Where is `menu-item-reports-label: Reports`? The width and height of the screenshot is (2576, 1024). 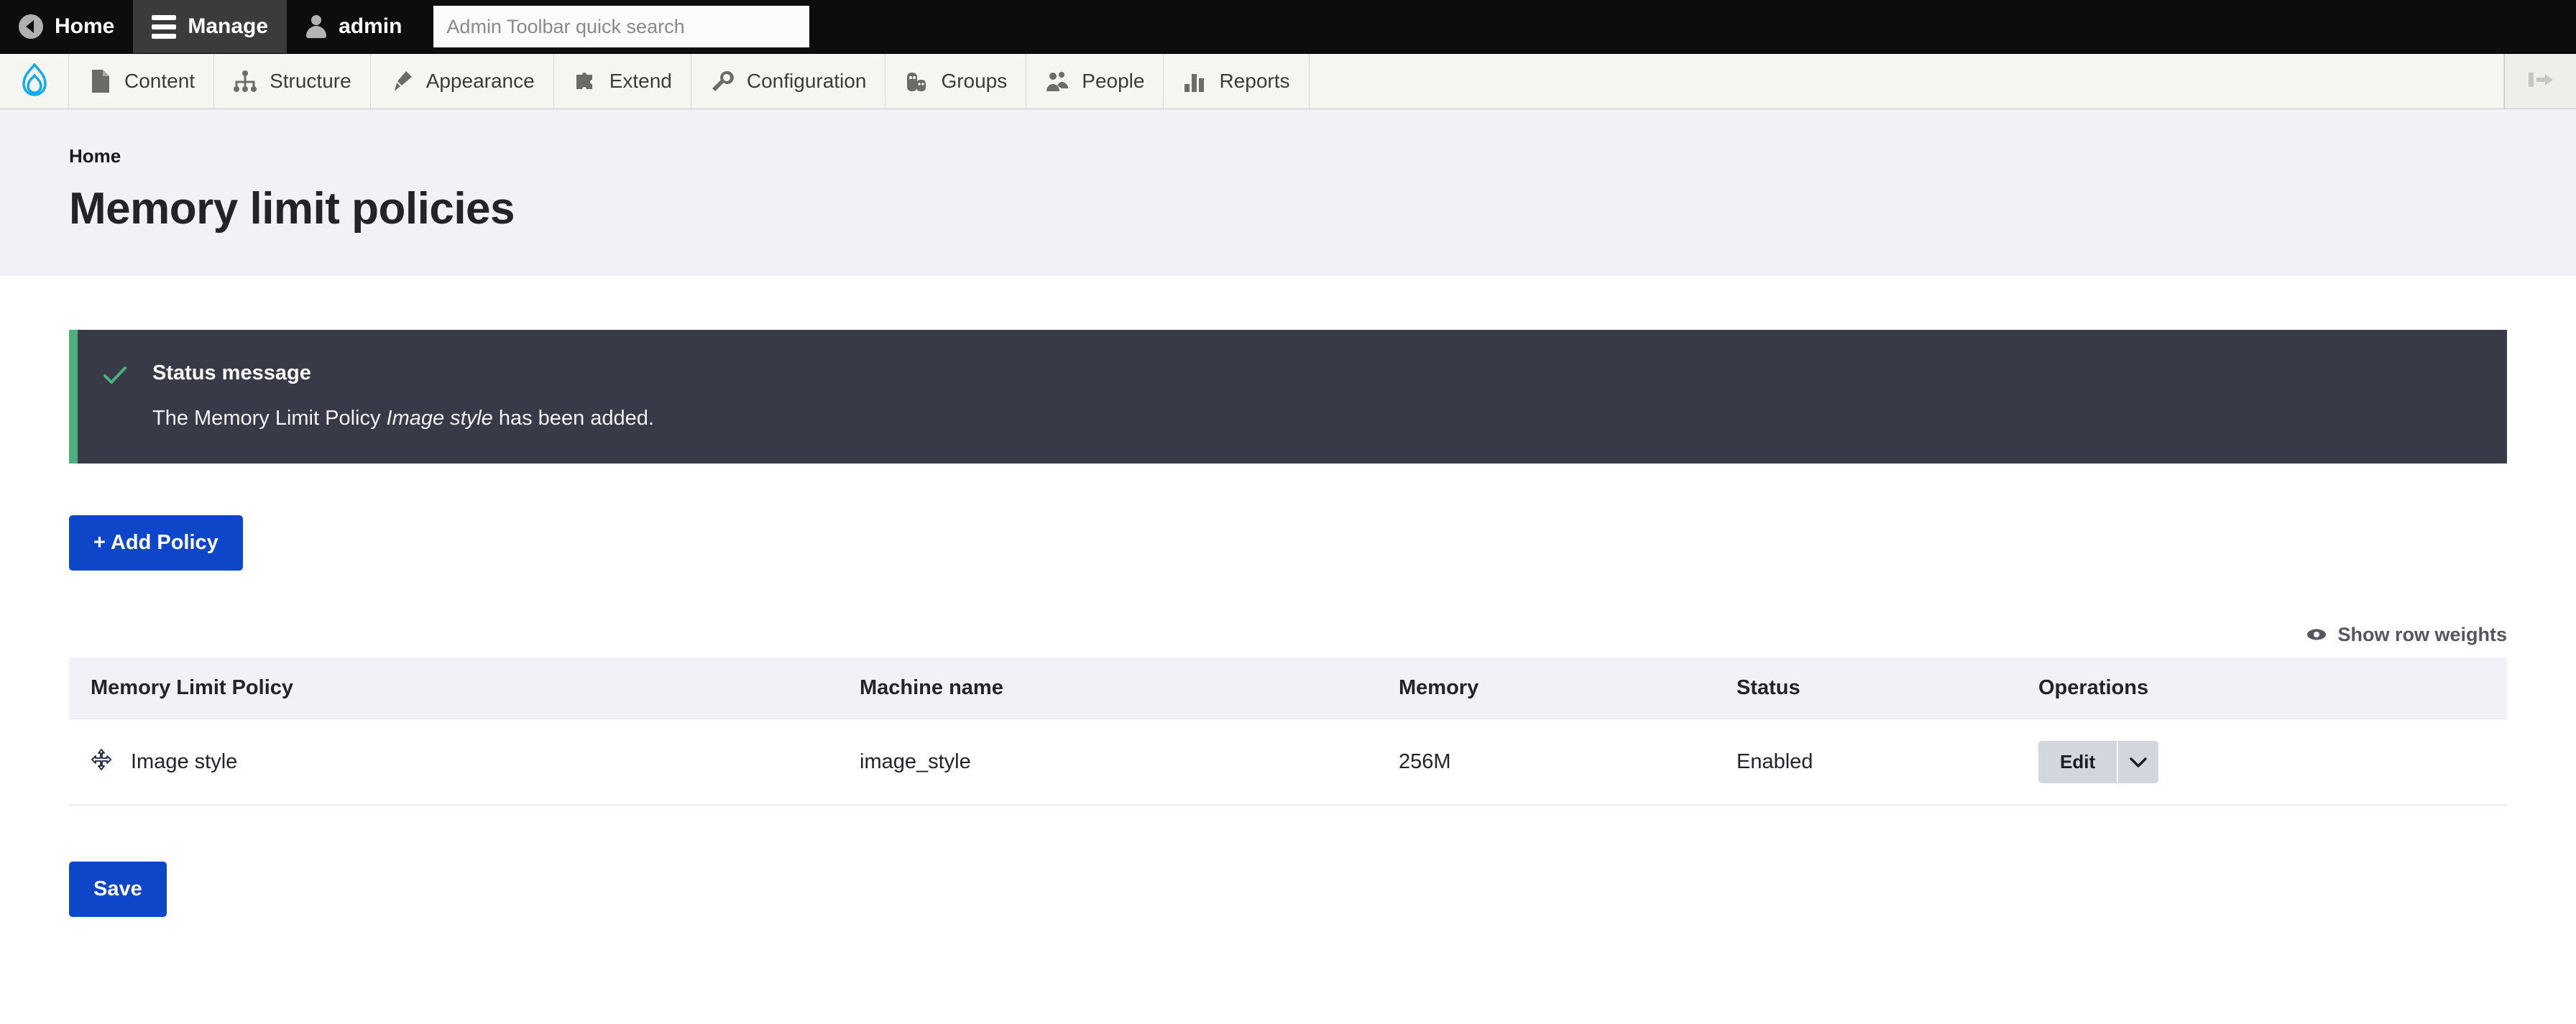
menu-item-reports-label: Reports is located at coordinates (1254, 81).